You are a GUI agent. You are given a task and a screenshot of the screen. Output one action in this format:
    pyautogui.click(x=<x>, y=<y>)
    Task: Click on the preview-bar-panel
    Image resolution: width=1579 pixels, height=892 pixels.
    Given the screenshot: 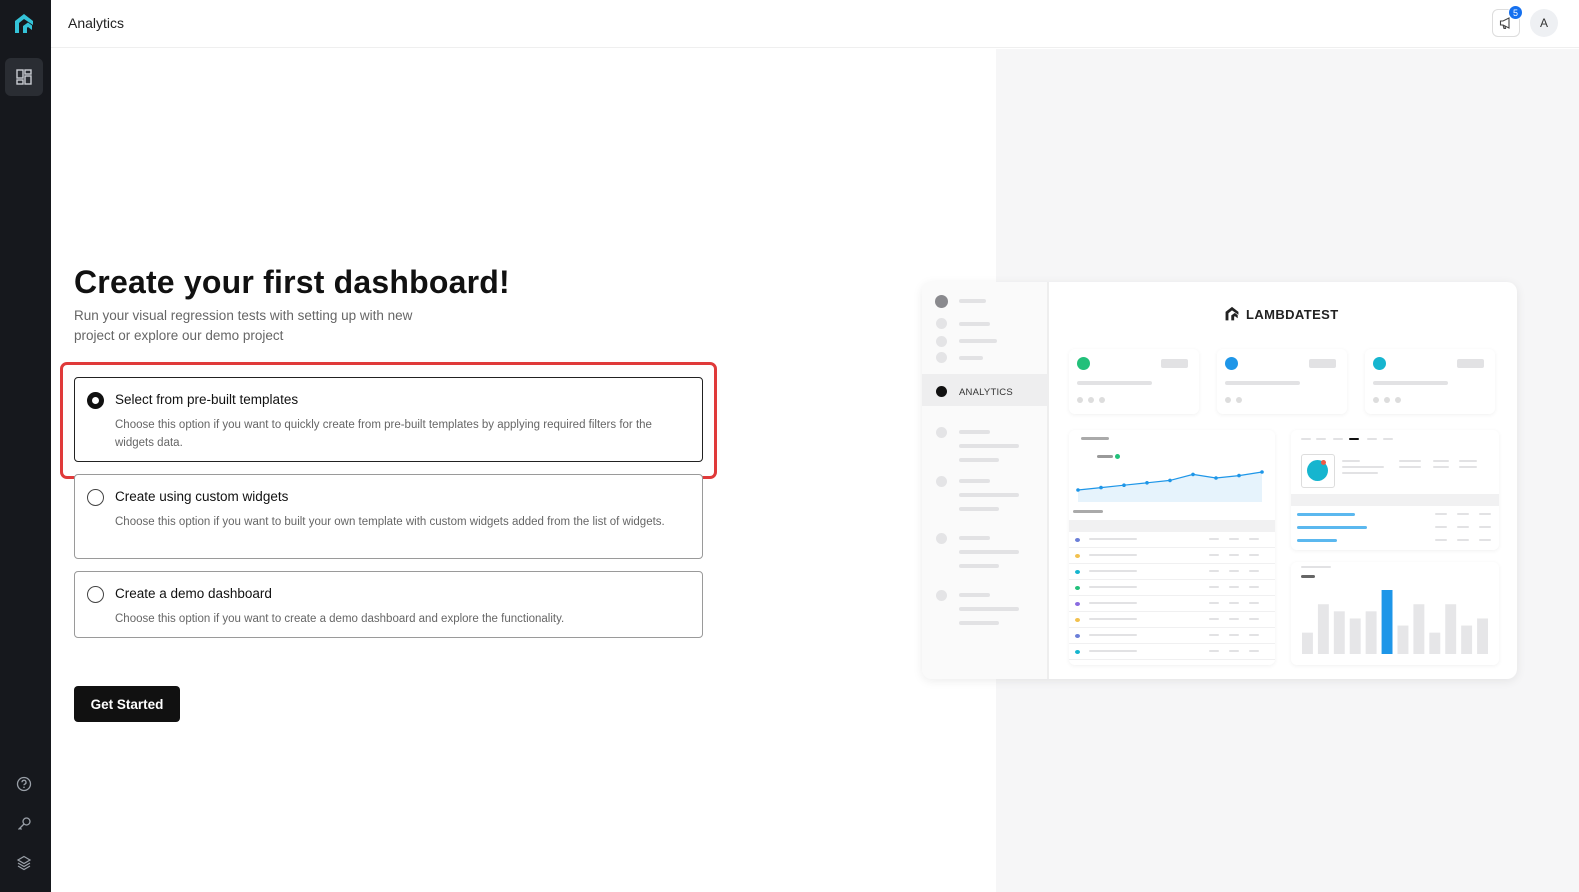 What is the action you would take?
    pyautogui.click(x=1395, y=613)
    